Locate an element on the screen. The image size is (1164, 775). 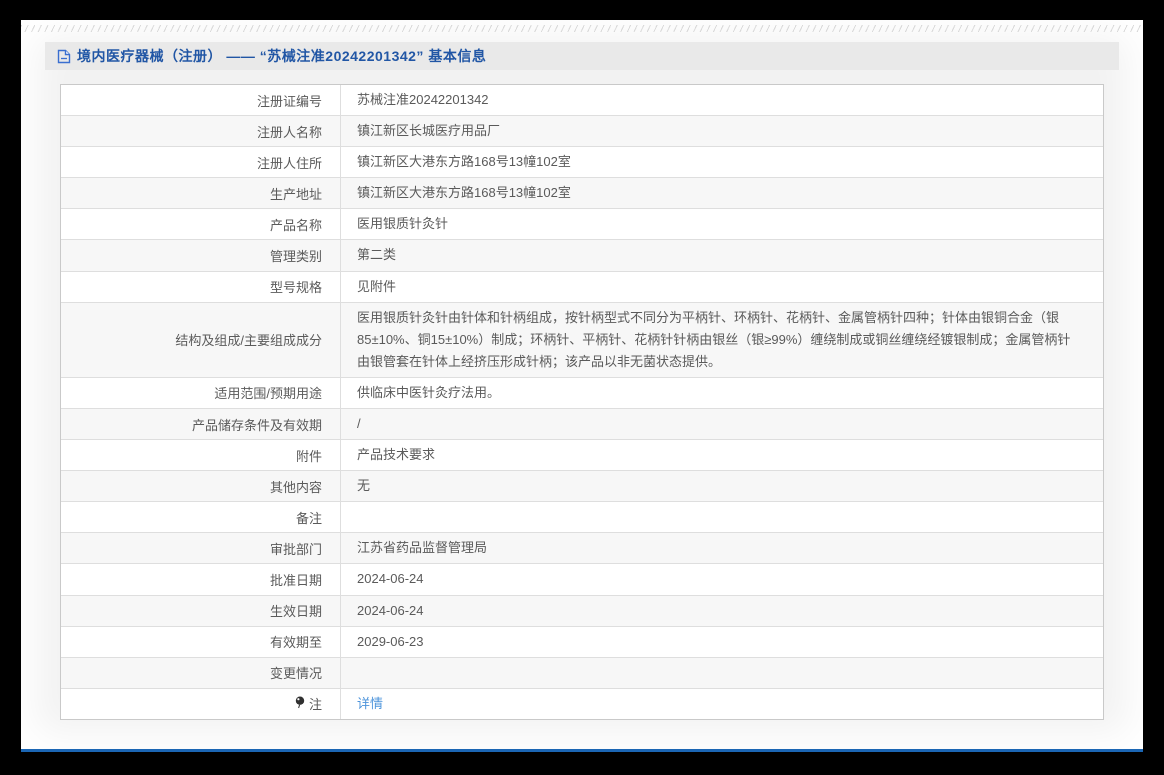
row-label: 批准日期 is located at coordinates (201, 579).